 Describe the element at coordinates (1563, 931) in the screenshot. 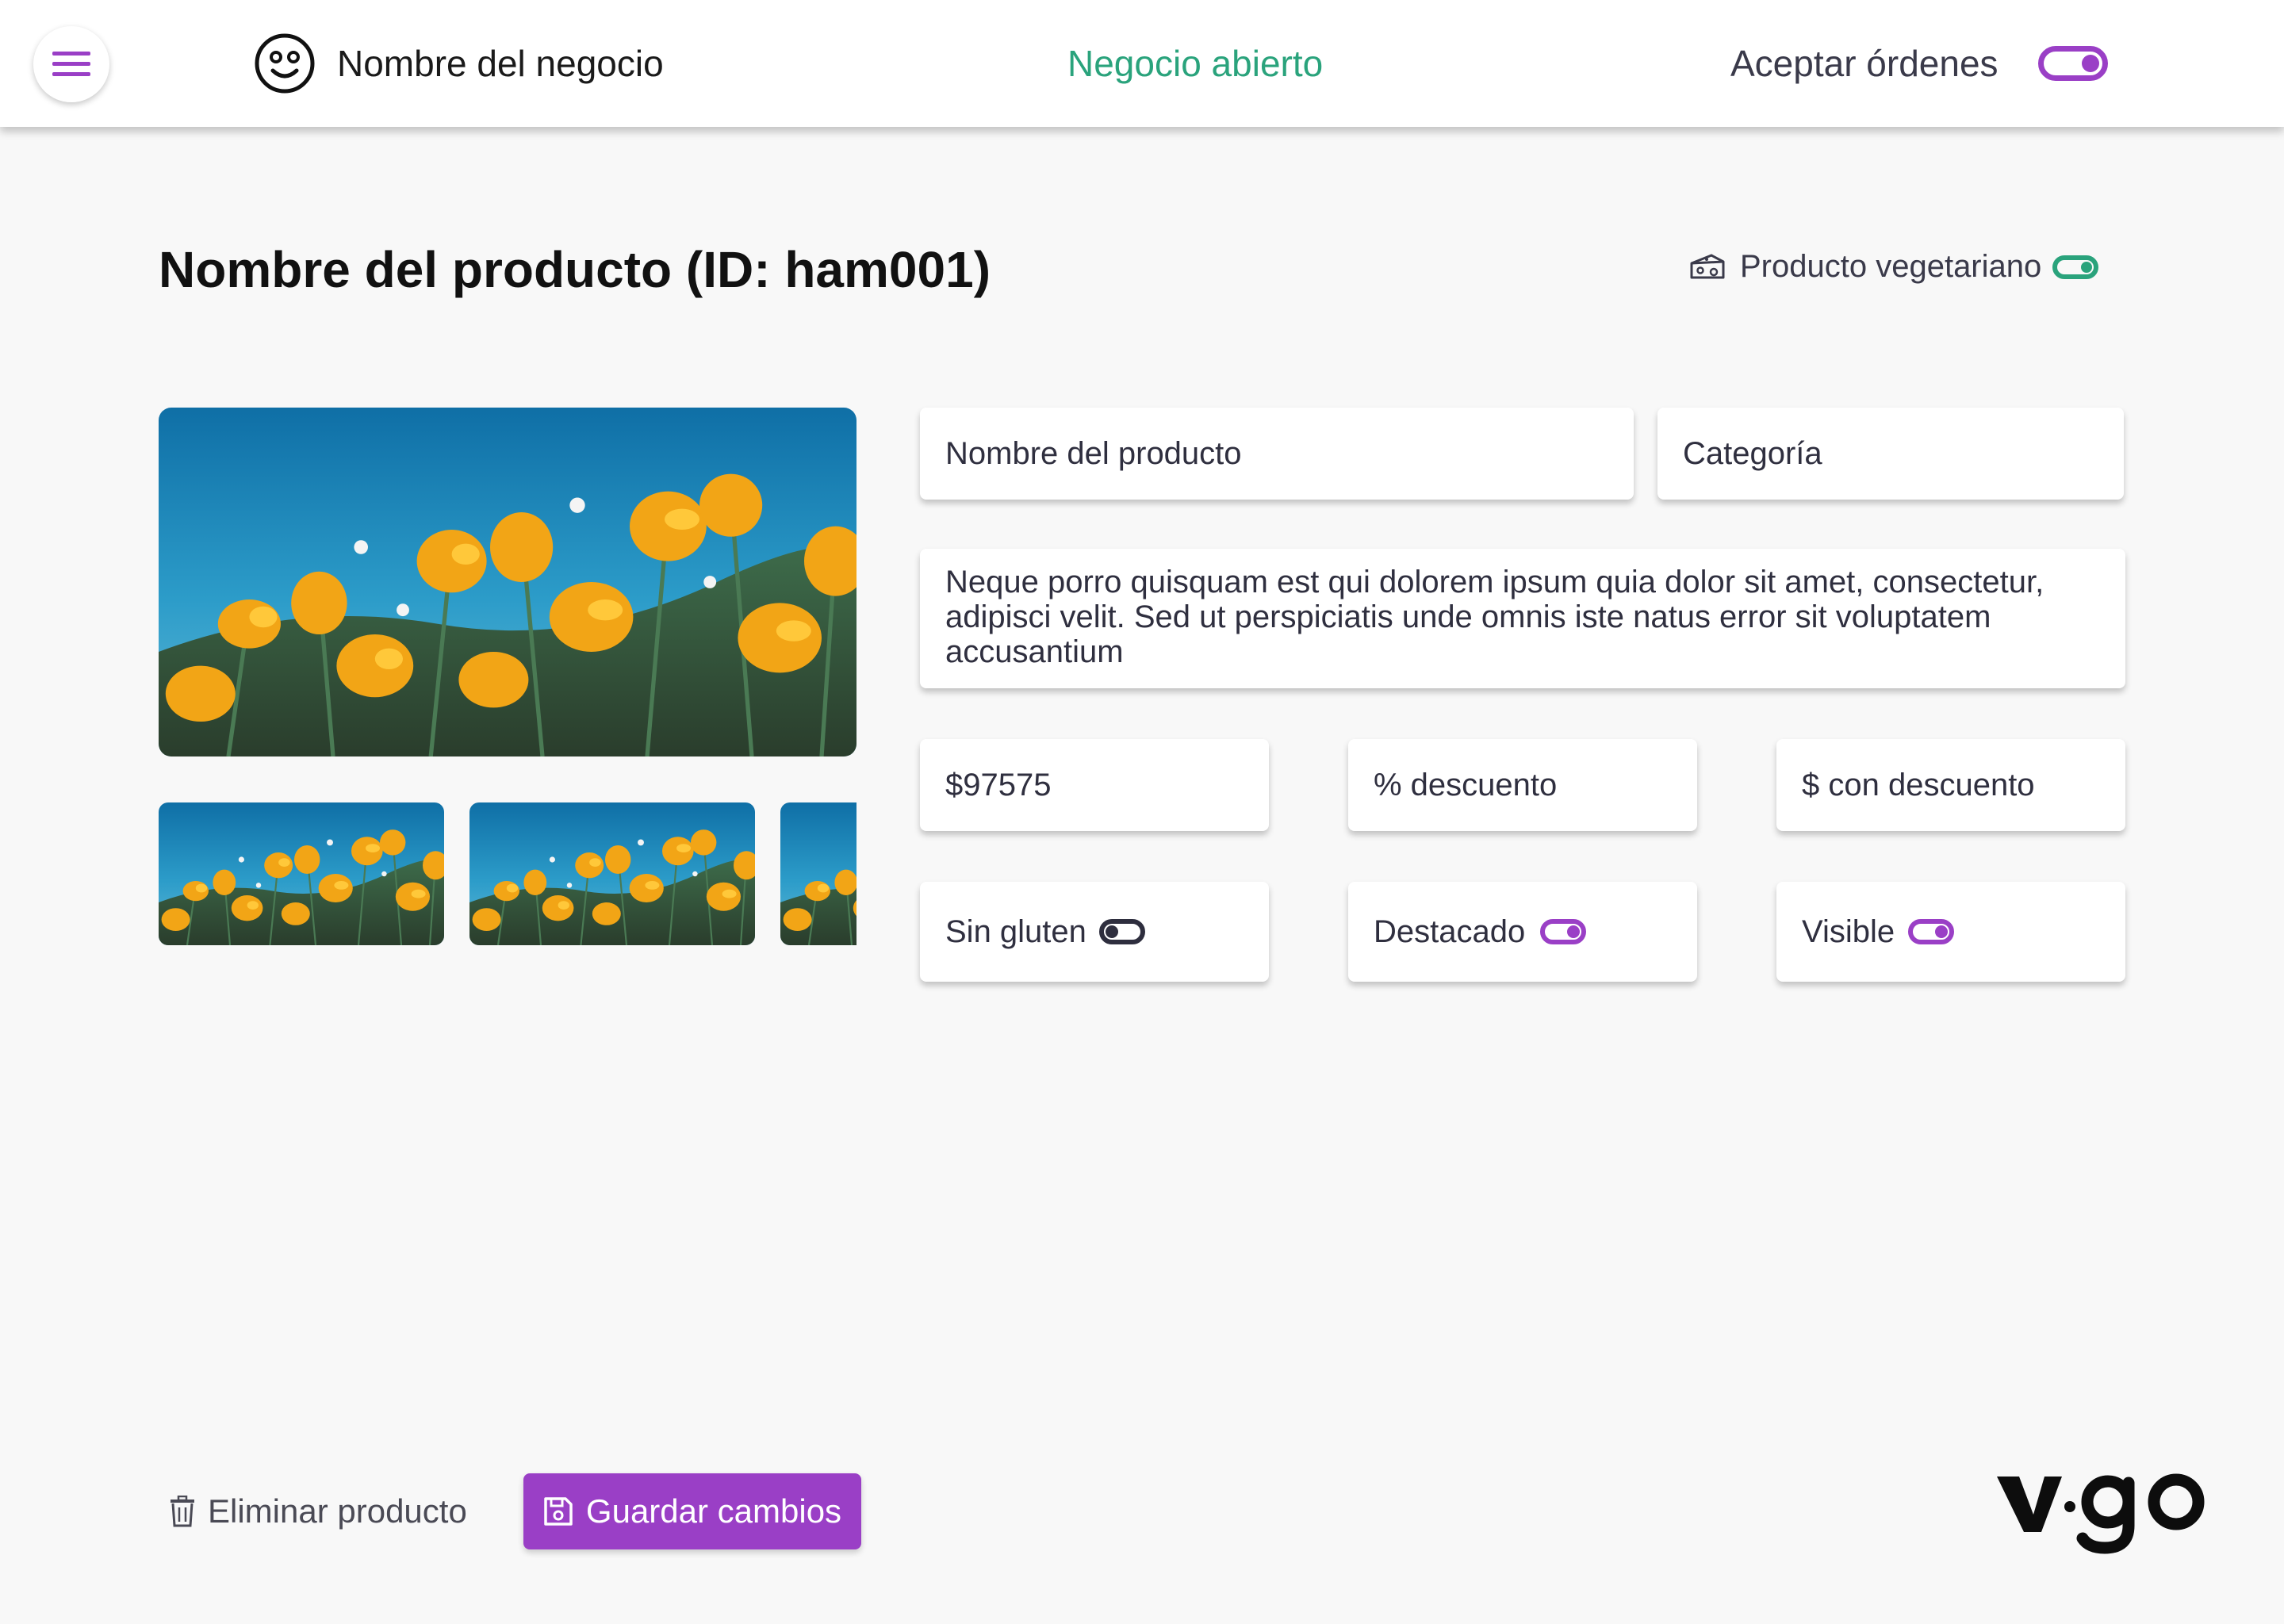

I see `featured-toggle` at that location.